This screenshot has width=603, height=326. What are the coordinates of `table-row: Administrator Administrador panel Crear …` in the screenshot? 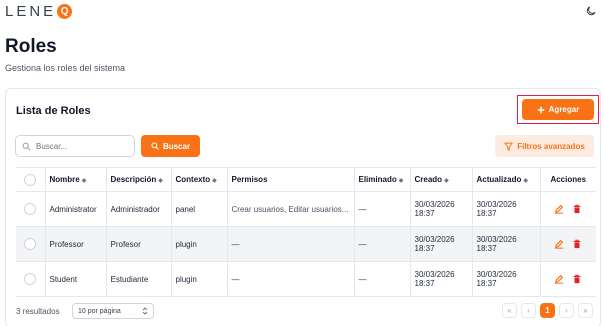 It's located at (306, 209).